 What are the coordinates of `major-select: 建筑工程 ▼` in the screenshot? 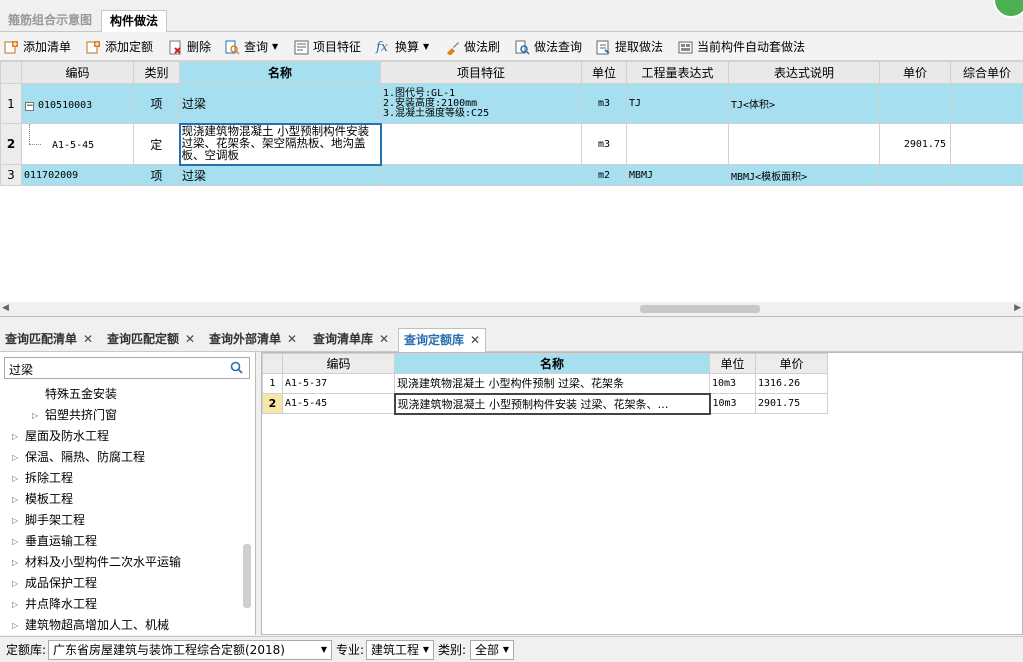 It's located at (400, 650).